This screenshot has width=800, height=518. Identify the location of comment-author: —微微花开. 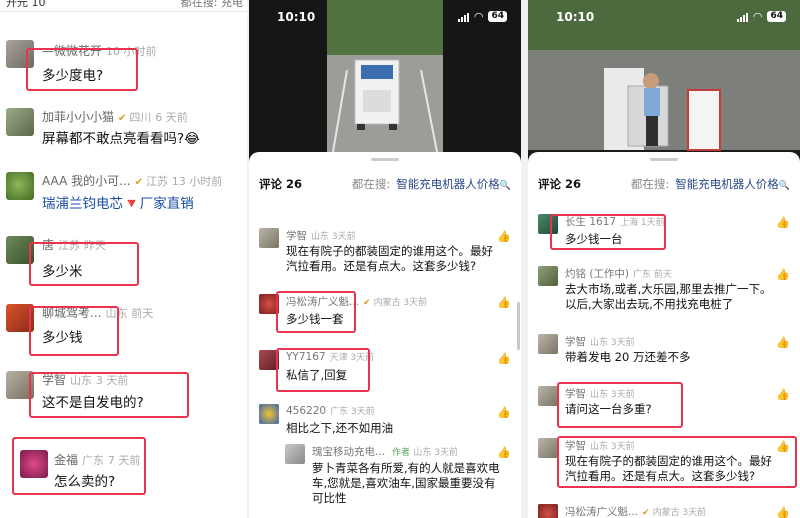
(72, 51).